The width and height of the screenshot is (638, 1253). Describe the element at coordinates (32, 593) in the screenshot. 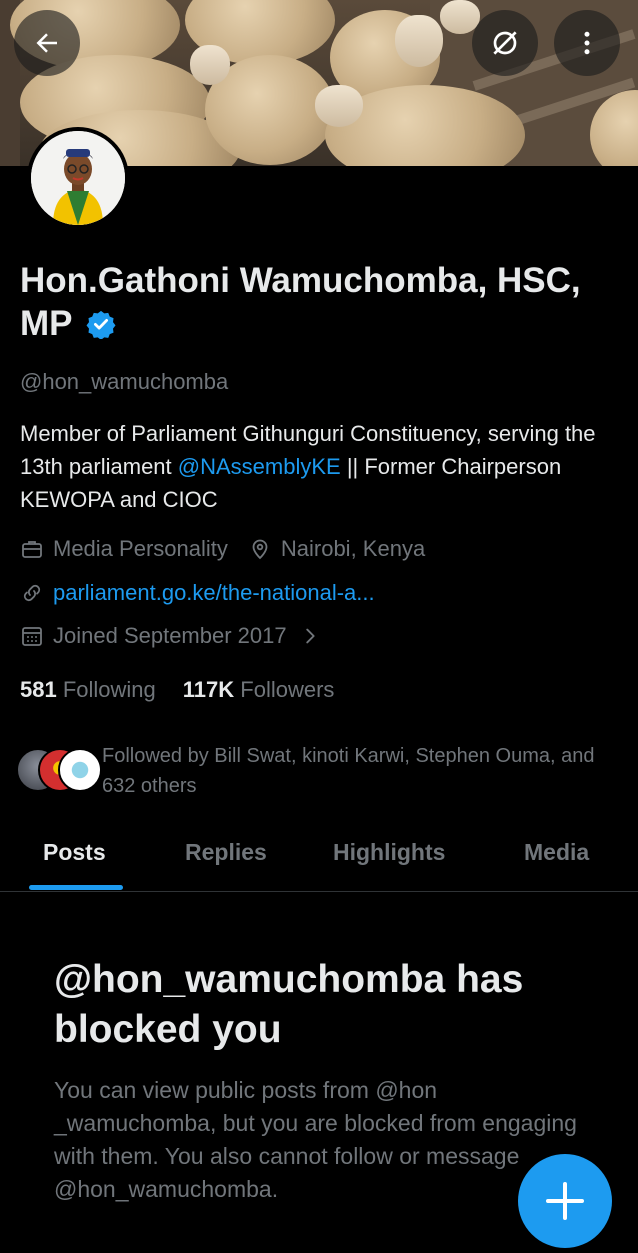

I see `link-icon` at that location.